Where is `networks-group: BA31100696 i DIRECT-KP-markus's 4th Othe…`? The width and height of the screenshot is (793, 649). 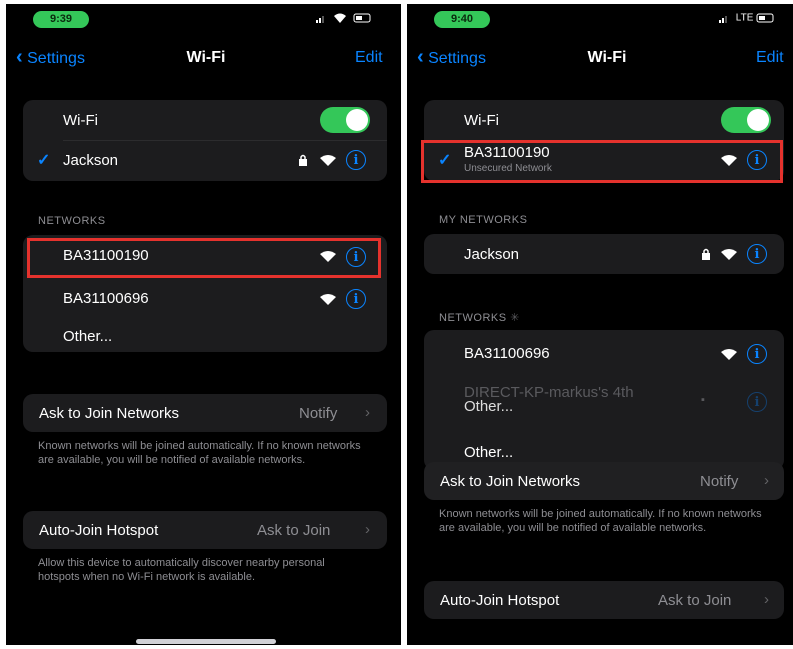
networks-group: BA31100696 i DIRECT-KP-markus's 4th Othe… is located at coordinates (604, 400).